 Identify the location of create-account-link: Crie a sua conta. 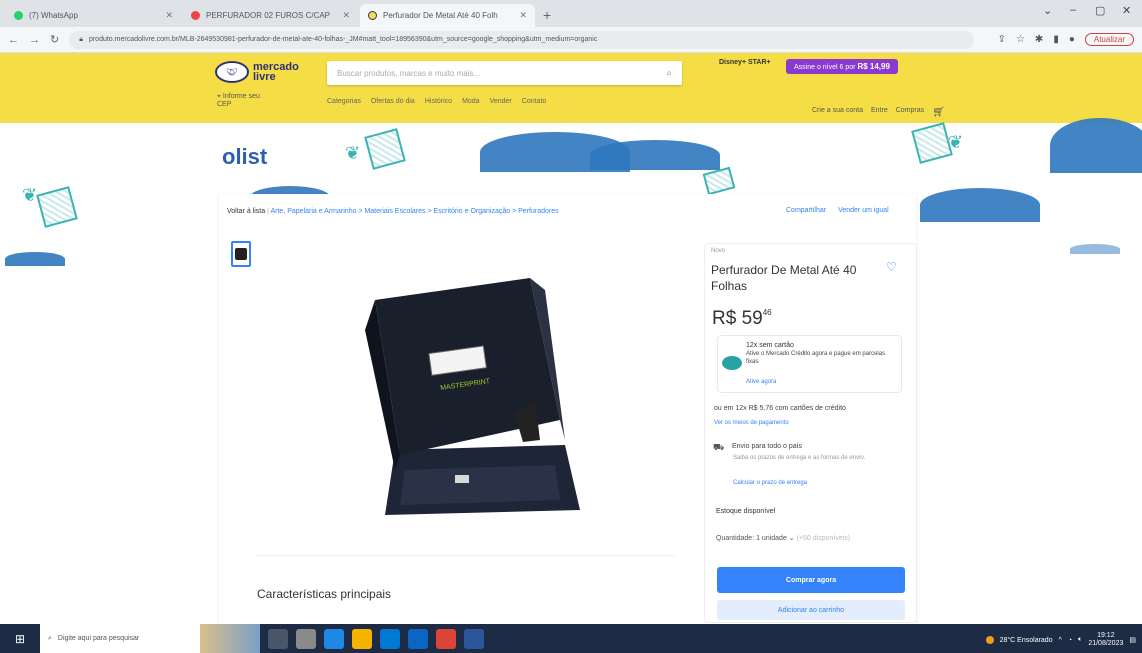
(837, 112).